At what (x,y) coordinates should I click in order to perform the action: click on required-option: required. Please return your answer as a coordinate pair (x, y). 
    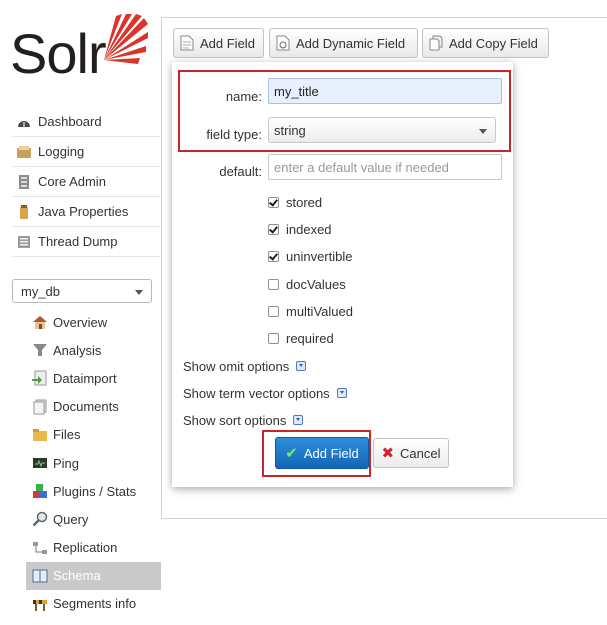
    Looking at the image, I should click on (301, 338).